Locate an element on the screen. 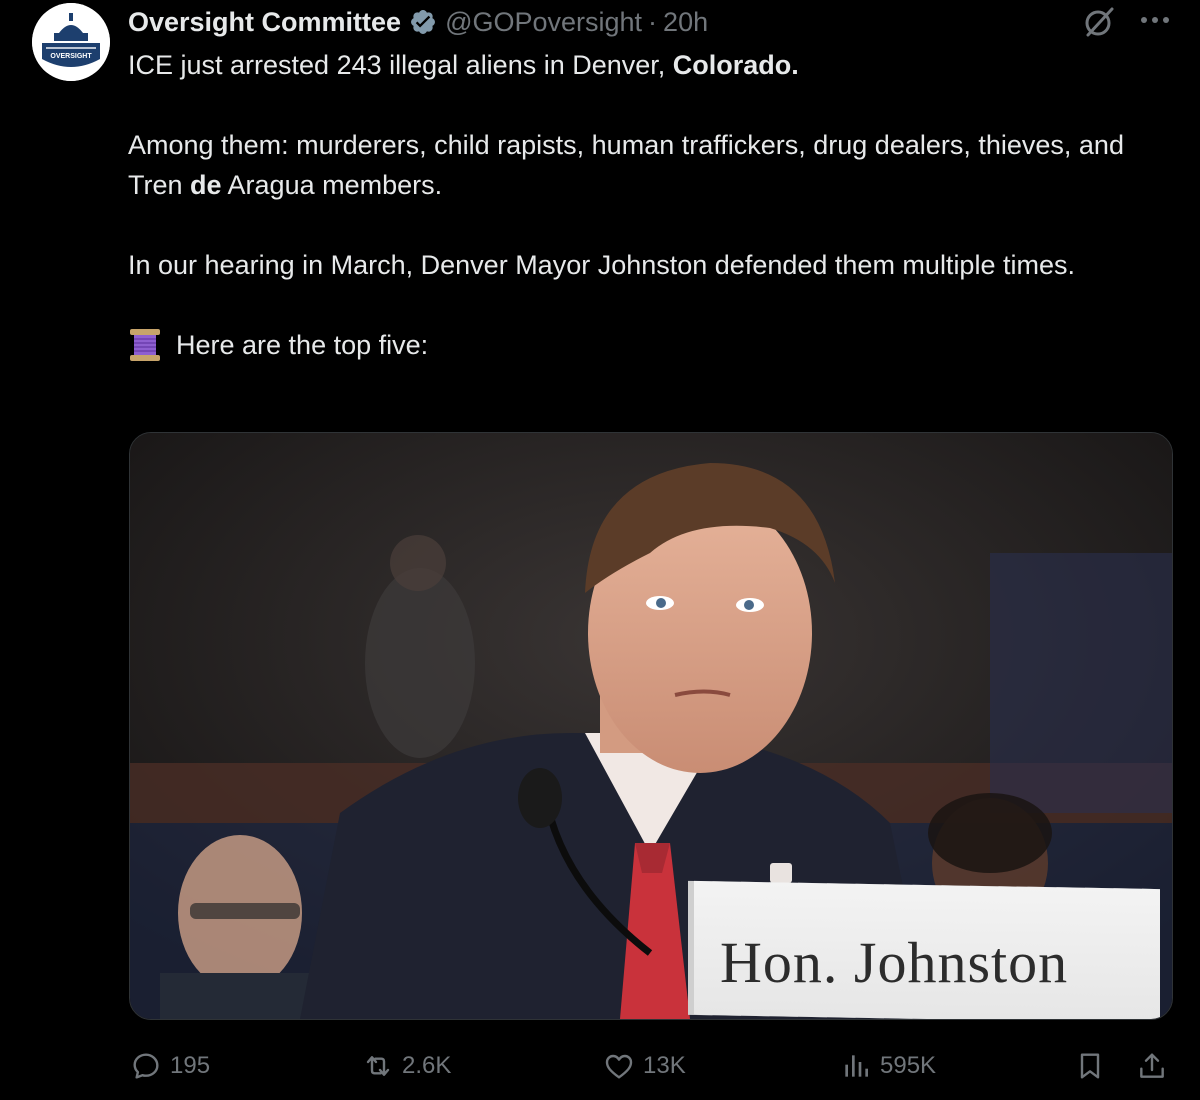 Image resolution: width=1200 pixels, height=1100 pixels. reply-icon is located at coordinates (146, 1066).